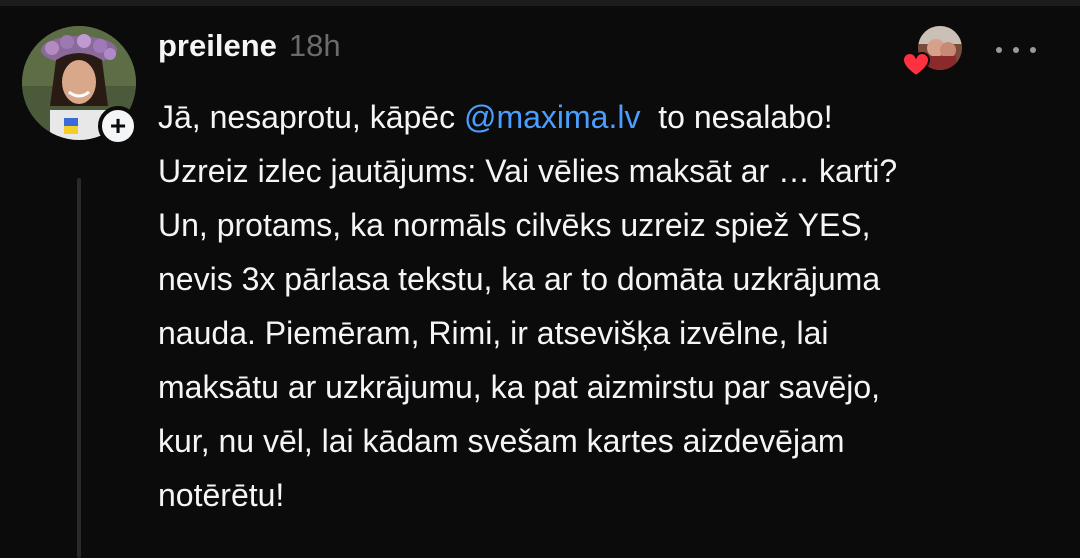 The width and height of the screenshot is (1080, 558). What do you see at coordinates (79, 368) in the screenshot?
I see `thread-connector-line` at bounding box center [79, 368].